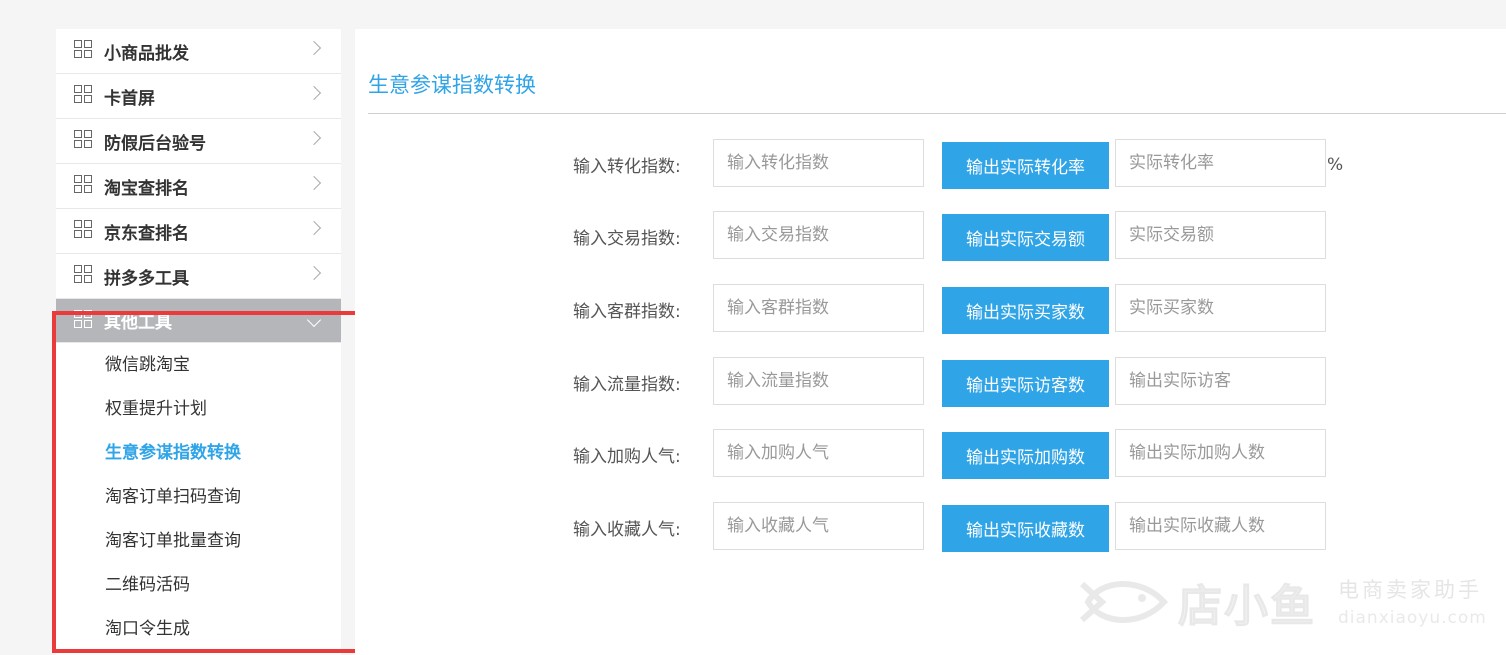  I want to click on chevron-down-icon, so click(314, 320).